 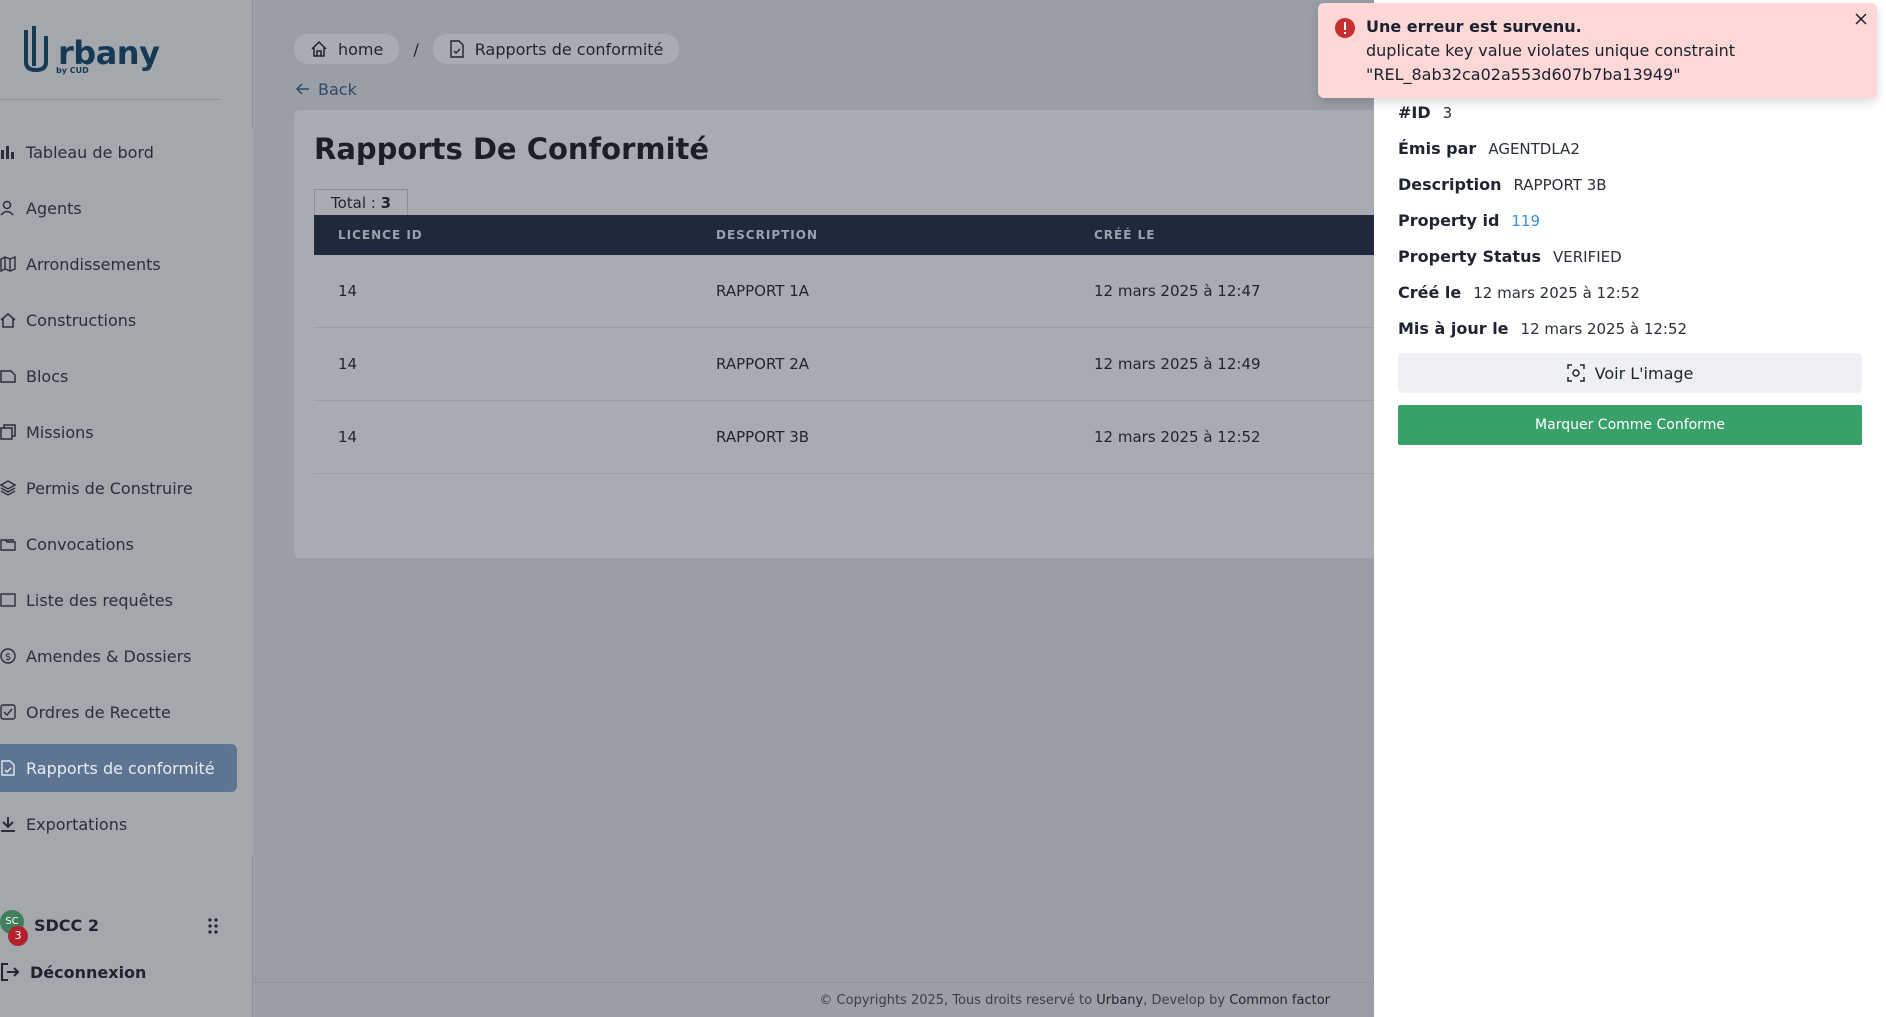 What do you see at coordinates (99, 600) in the screenshot?
I see `sidebar-item-label: Liste des requêtes` at bounding box center [99, 600].